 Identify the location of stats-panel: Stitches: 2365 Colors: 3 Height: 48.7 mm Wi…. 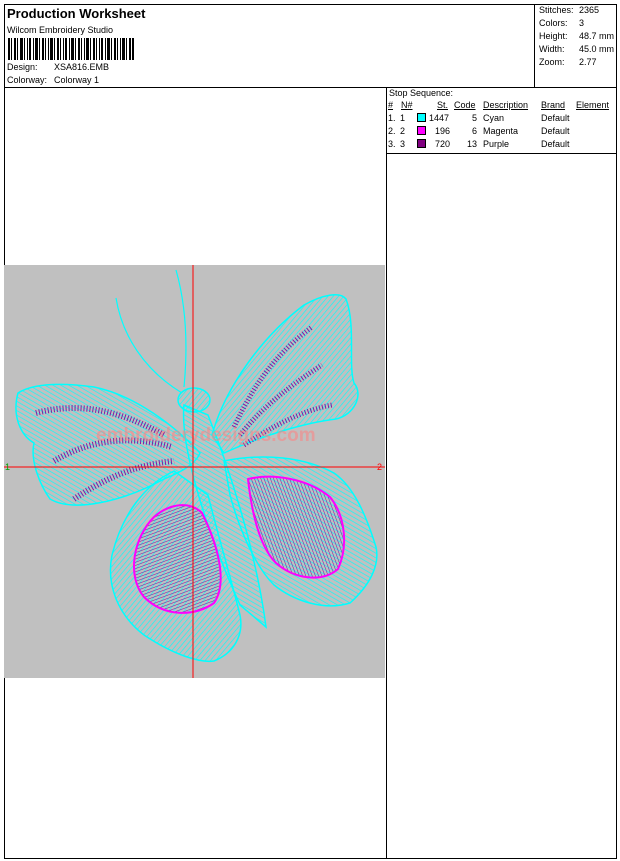
(575, 46).